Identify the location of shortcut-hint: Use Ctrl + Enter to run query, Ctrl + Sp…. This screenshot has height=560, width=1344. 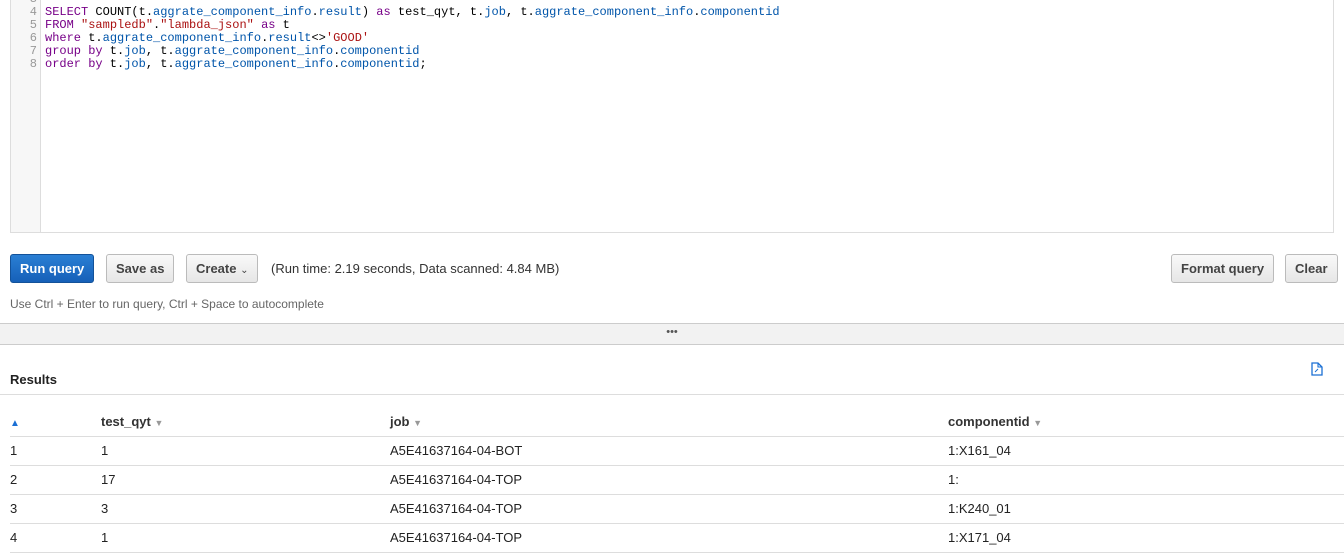
(167, 304).